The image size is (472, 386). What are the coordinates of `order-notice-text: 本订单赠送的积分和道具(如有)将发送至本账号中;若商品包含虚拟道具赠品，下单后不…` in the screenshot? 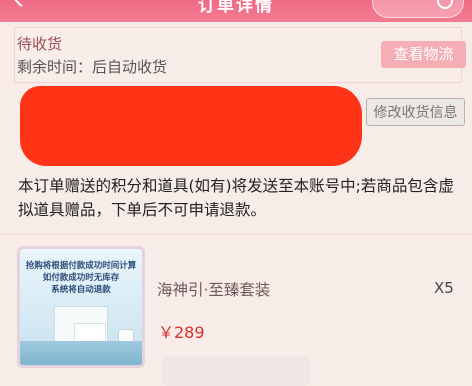 It's located at (236, 198).